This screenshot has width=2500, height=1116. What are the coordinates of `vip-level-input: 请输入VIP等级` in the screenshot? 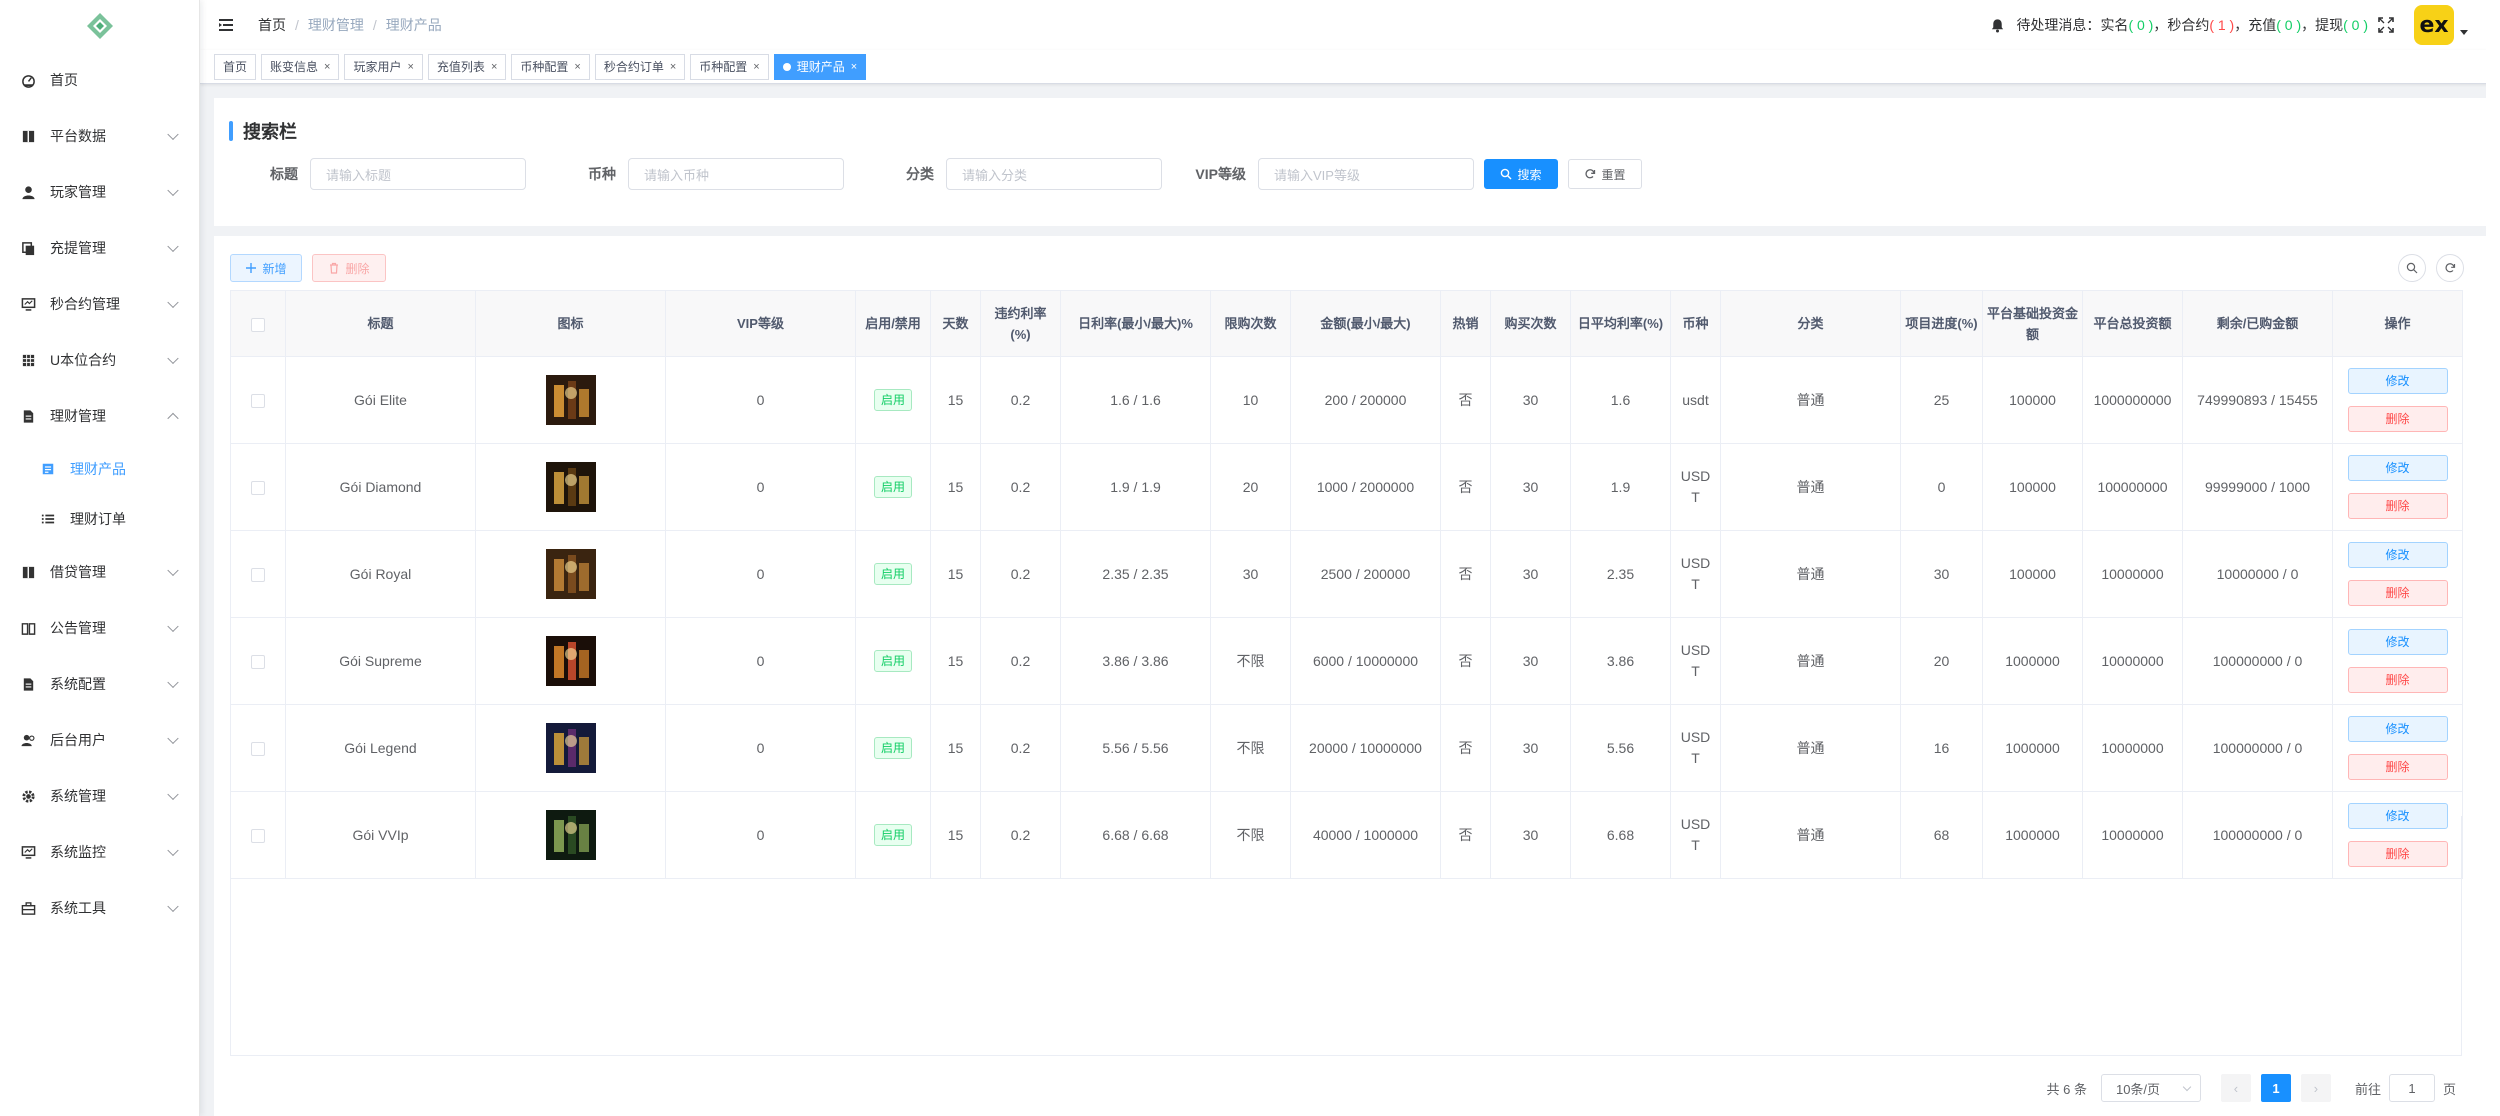 It's located at (1366, 174).